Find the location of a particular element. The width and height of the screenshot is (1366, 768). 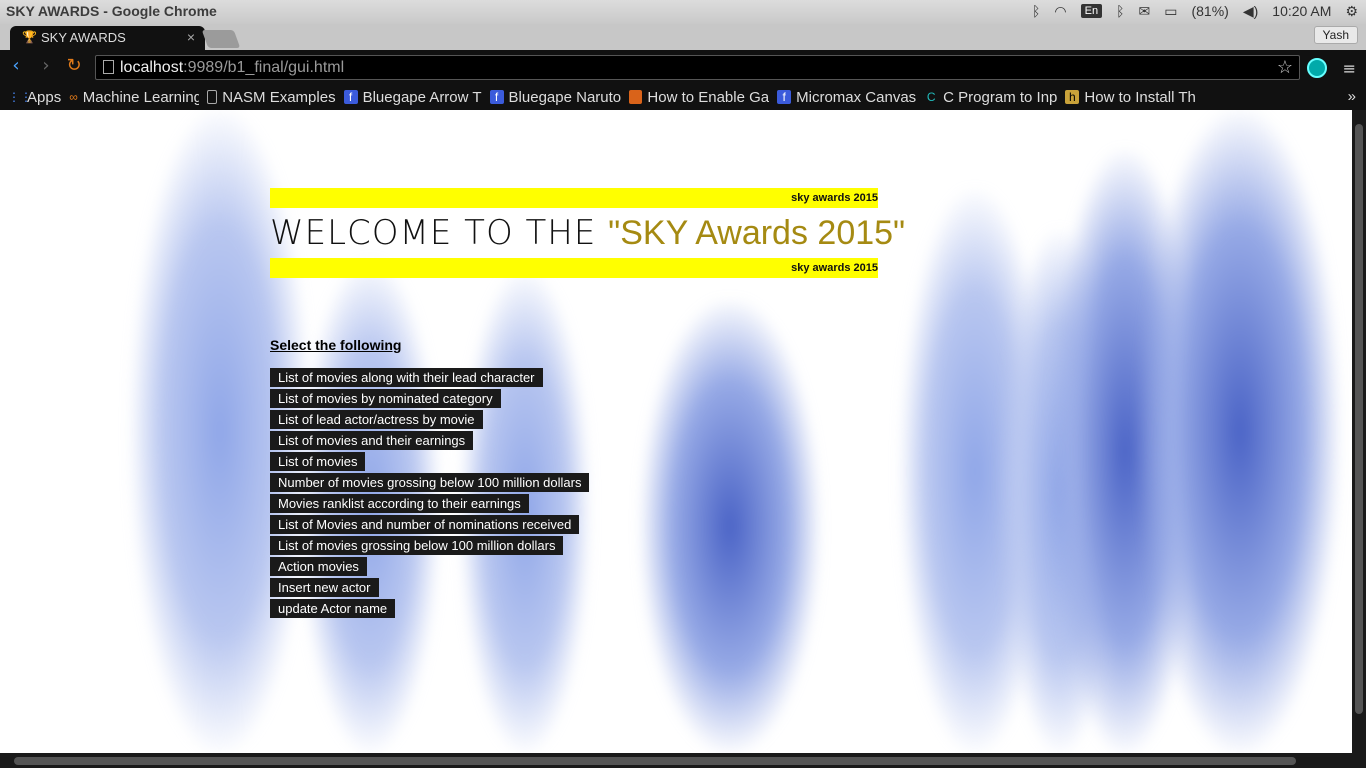

battery-icon: ▭ is located at coordinates (1170, 11).